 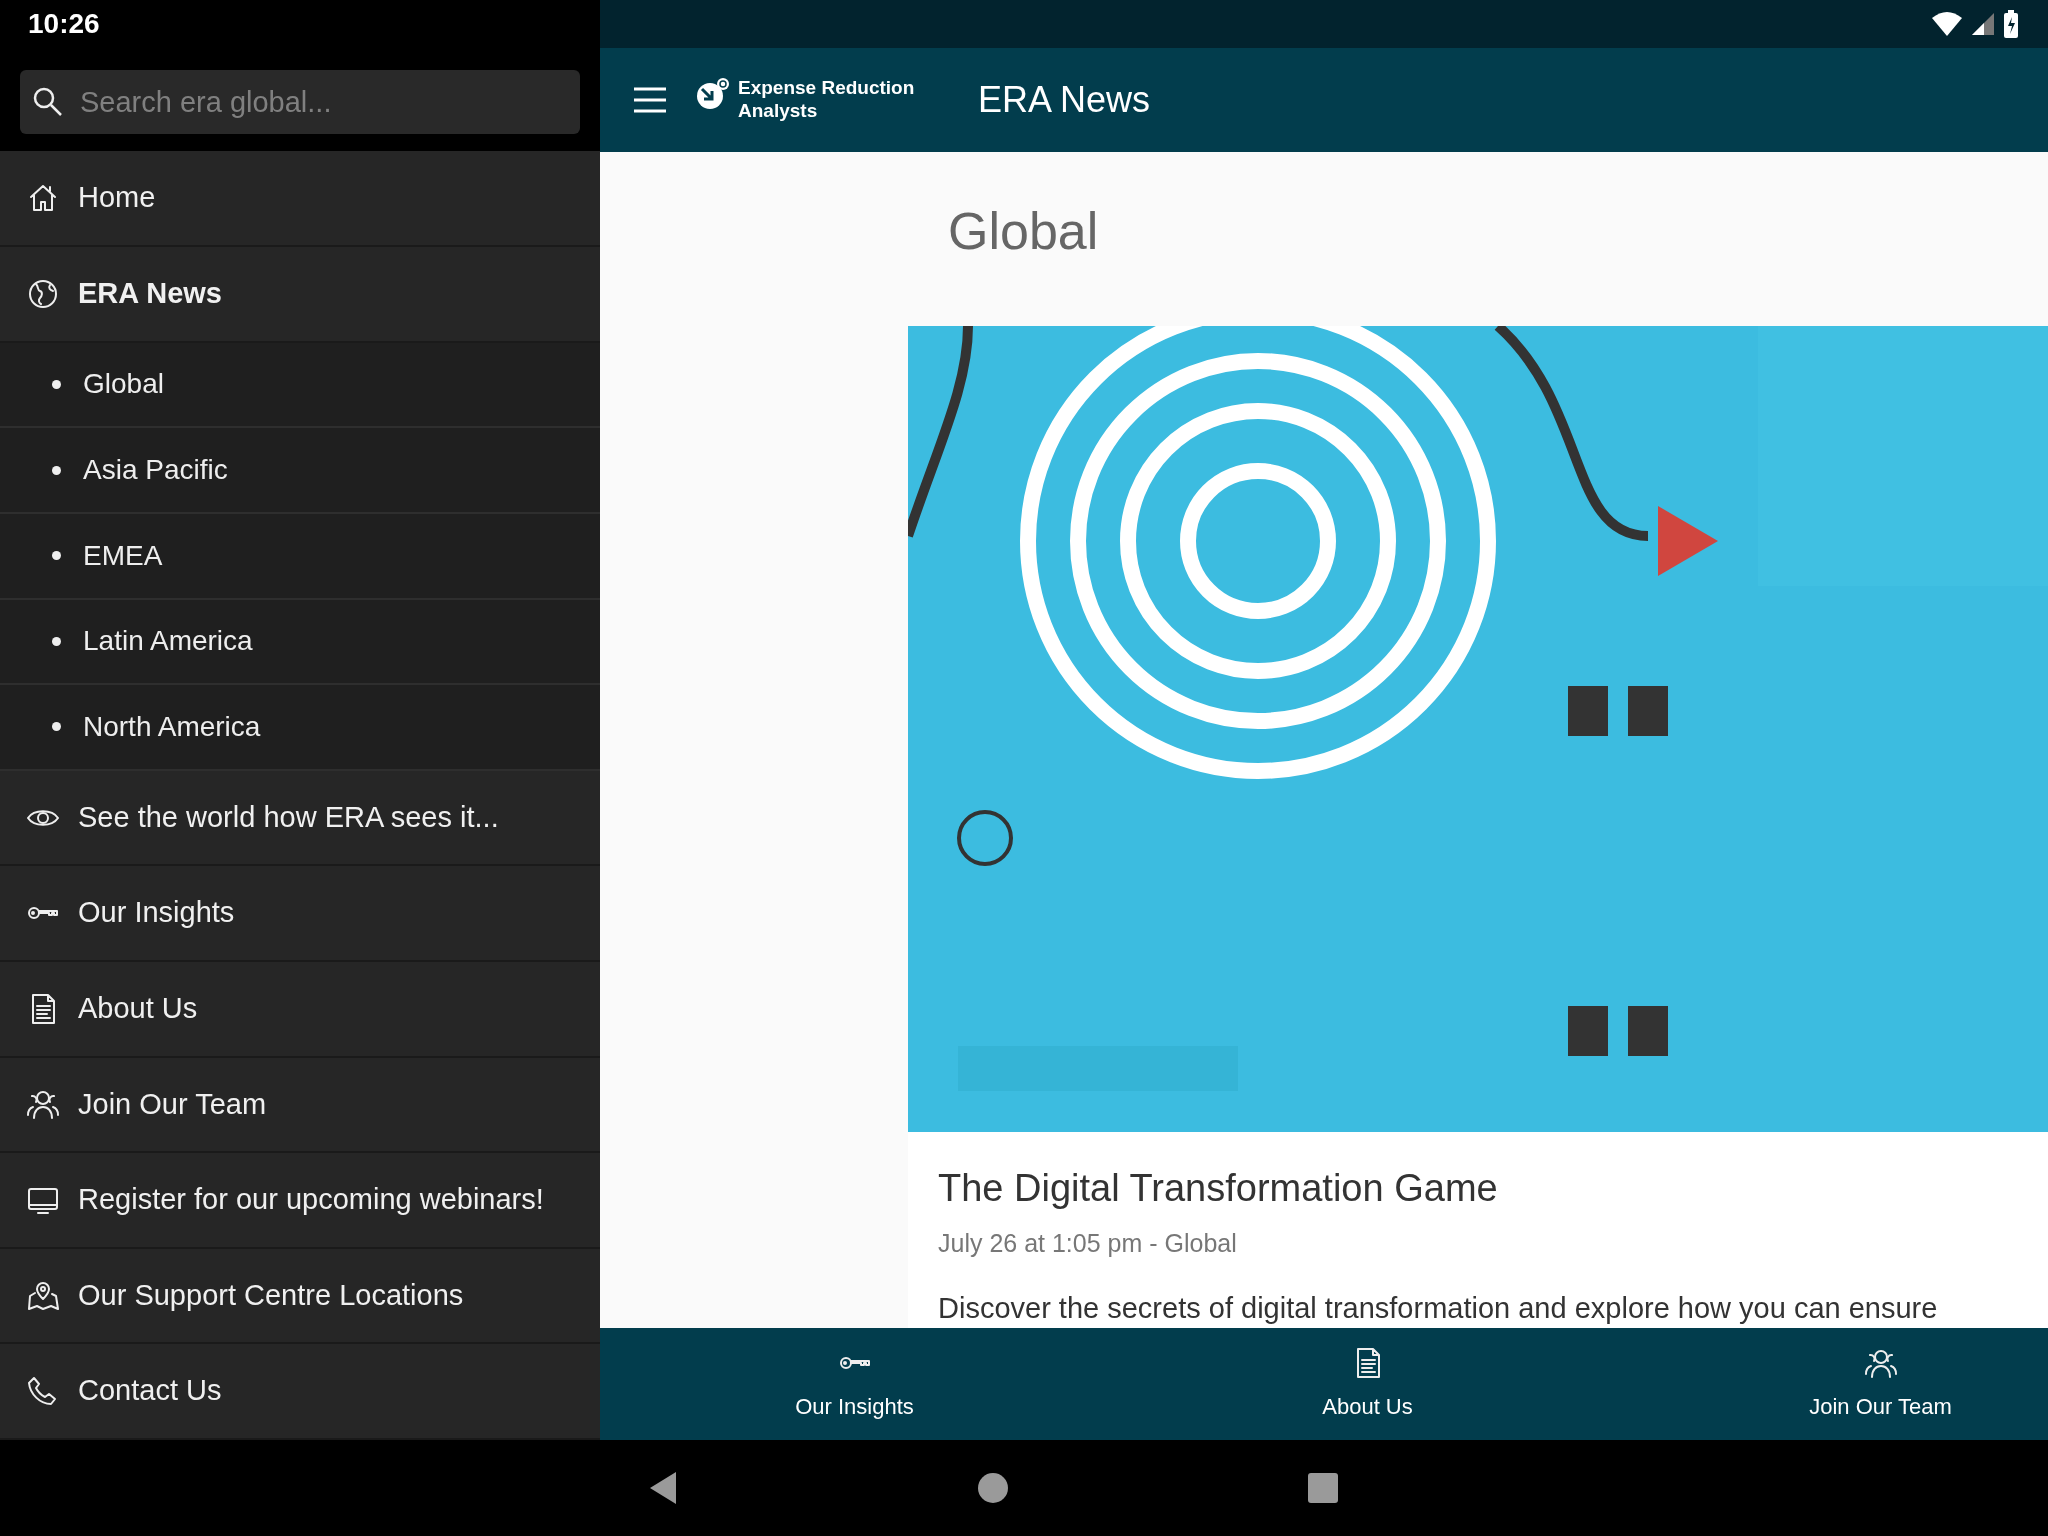 What do you see at coordinates (64, 24) in the screenshot?
I see `status-time: 10:26` at bounding box center [64, 24].